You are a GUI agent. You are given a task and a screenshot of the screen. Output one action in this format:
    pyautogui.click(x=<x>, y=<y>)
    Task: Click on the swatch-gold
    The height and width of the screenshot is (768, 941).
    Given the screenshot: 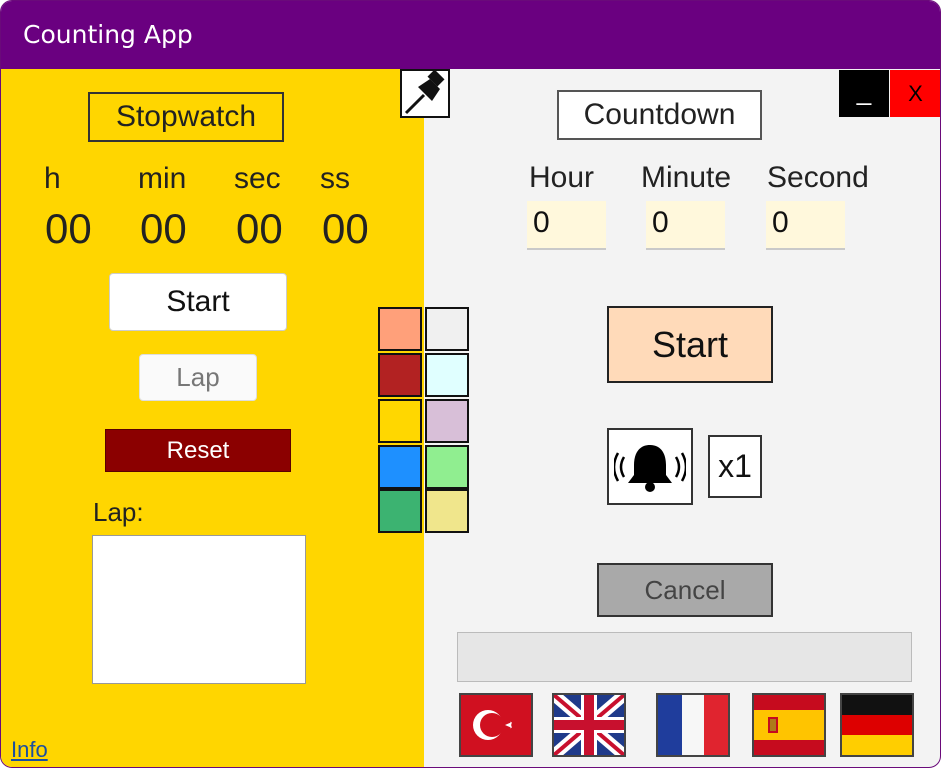 What is the action you would take?
    pyautogui.click(x=400, y=421)
    